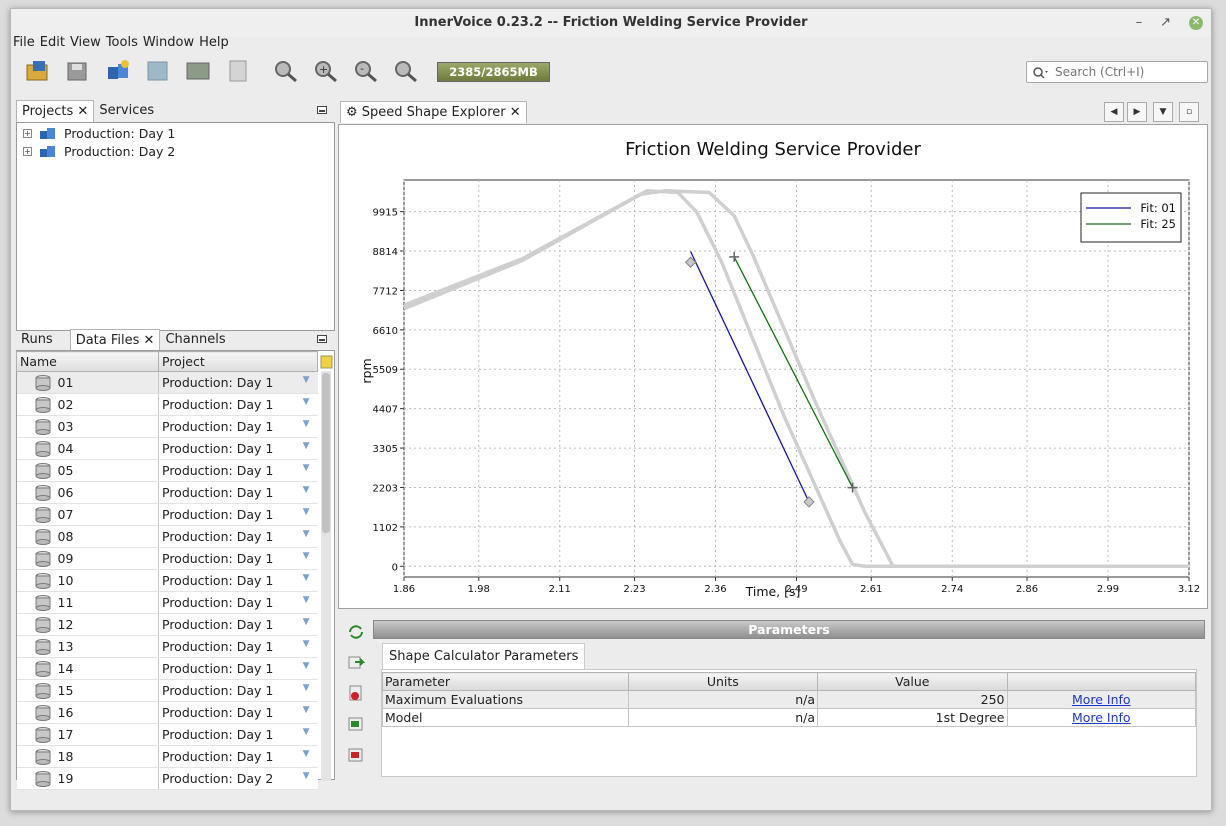 The width and height of the screenshot is (1226, 826). Describe the element at coordinates (326, 453) in the screenshot. I see `scroll-thumb` at that location.